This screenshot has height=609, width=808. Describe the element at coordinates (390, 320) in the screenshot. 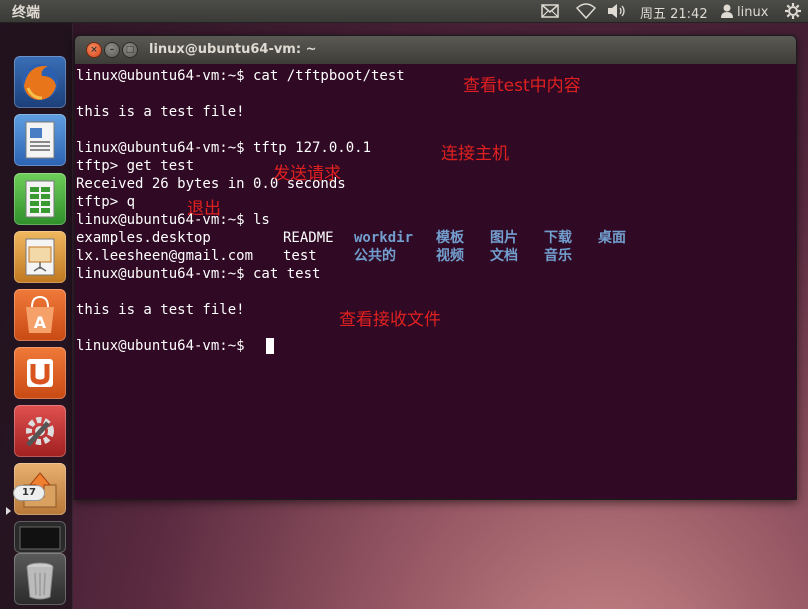

I see `annotation: 查看接收文件` at that location.